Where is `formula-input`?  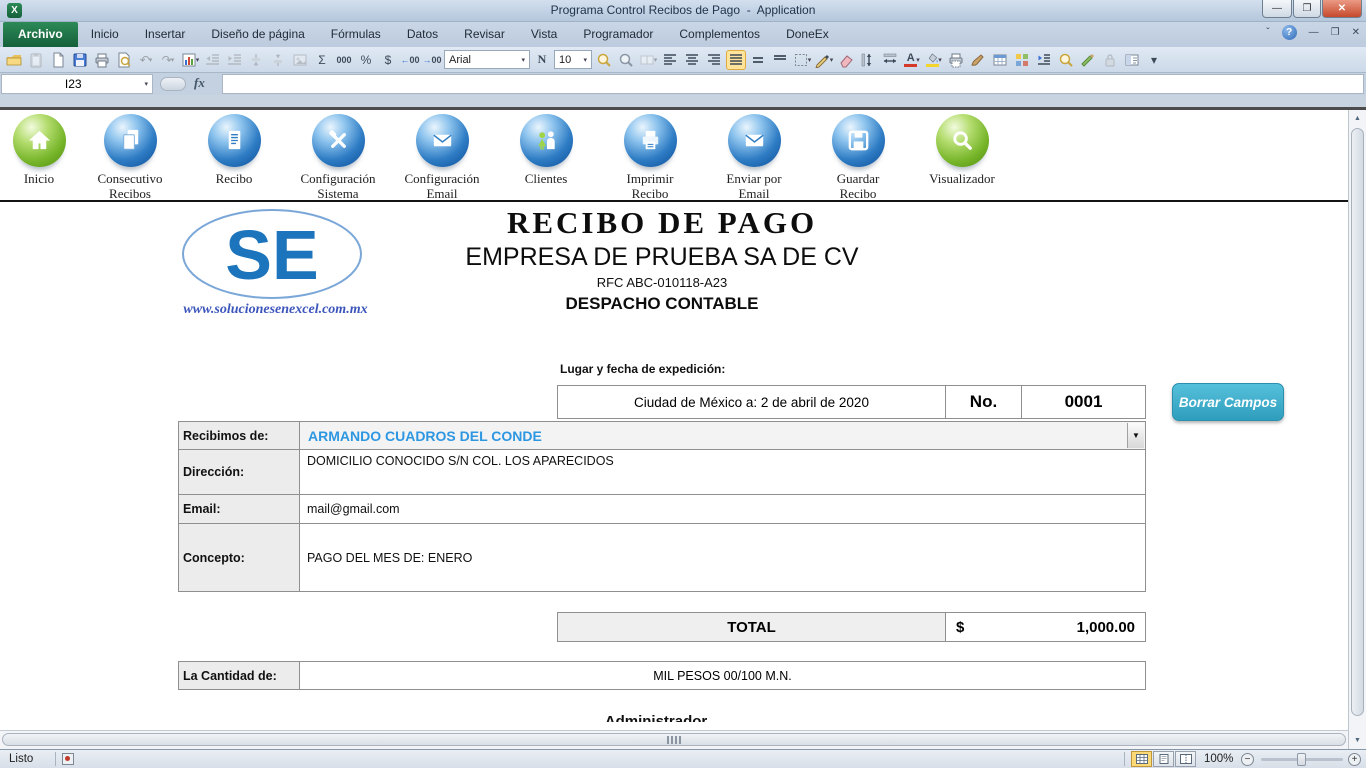
formula-input is located at coordinates (793, 84).